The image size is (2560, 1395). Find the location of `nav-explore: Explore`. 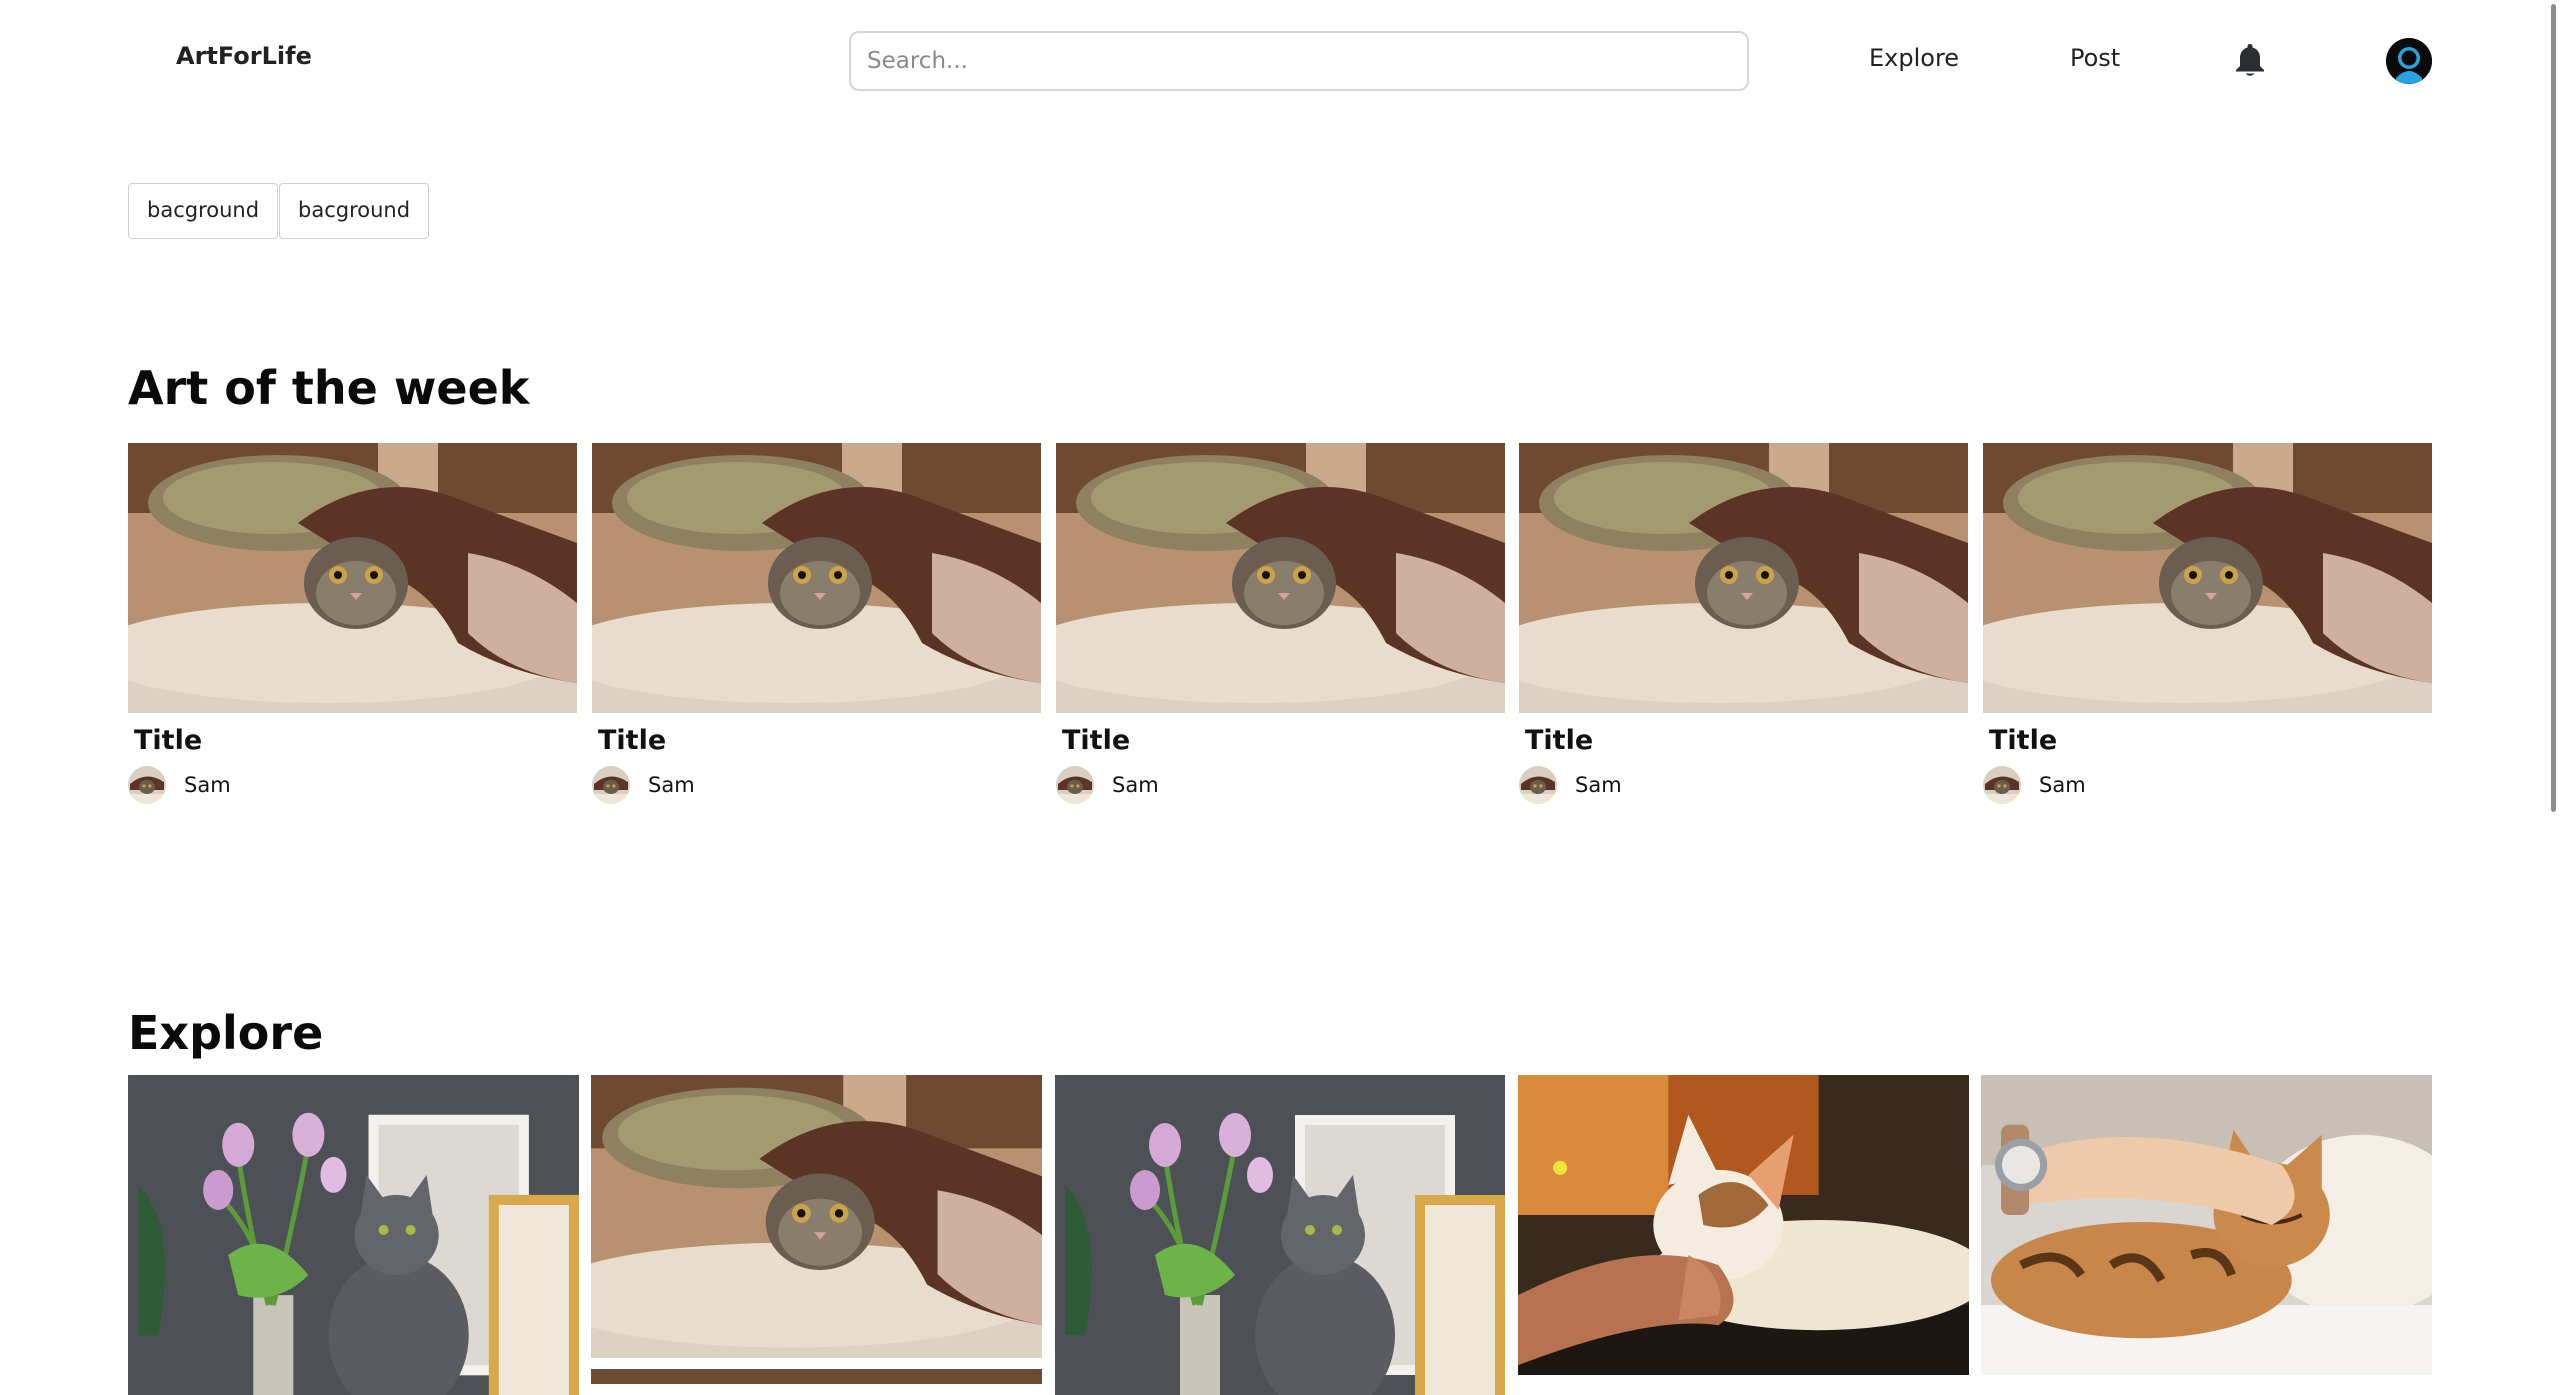

nav-explore: Explore is located at coordinates (1914, 58).